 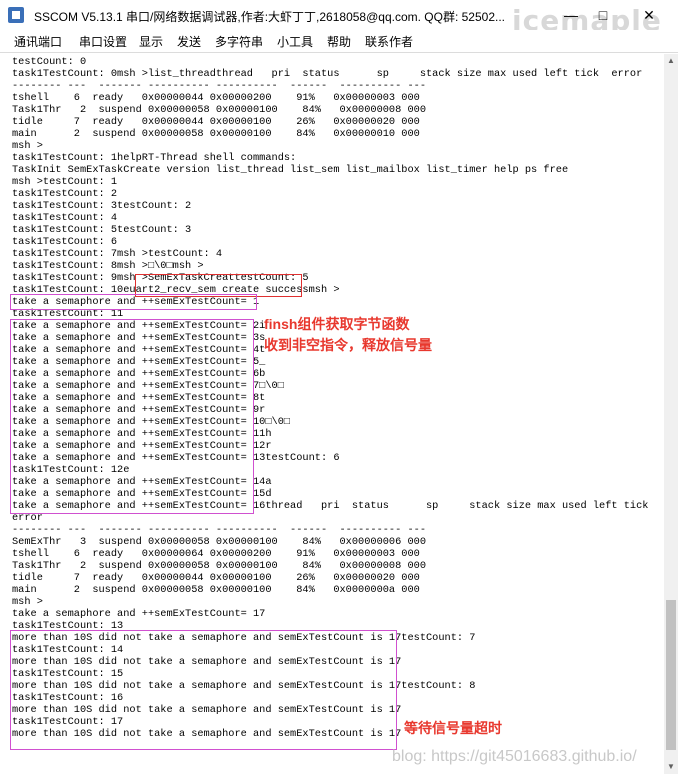 I want to click on minimize-button: —, so click(x=571, y=15).